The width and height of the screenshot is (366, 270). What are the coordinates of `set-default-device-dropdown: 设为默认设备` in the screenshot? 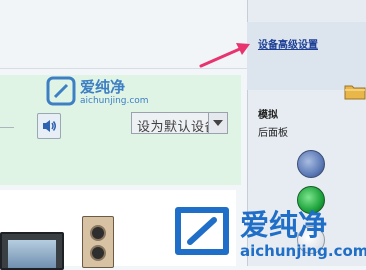 It's located at (179, 123).